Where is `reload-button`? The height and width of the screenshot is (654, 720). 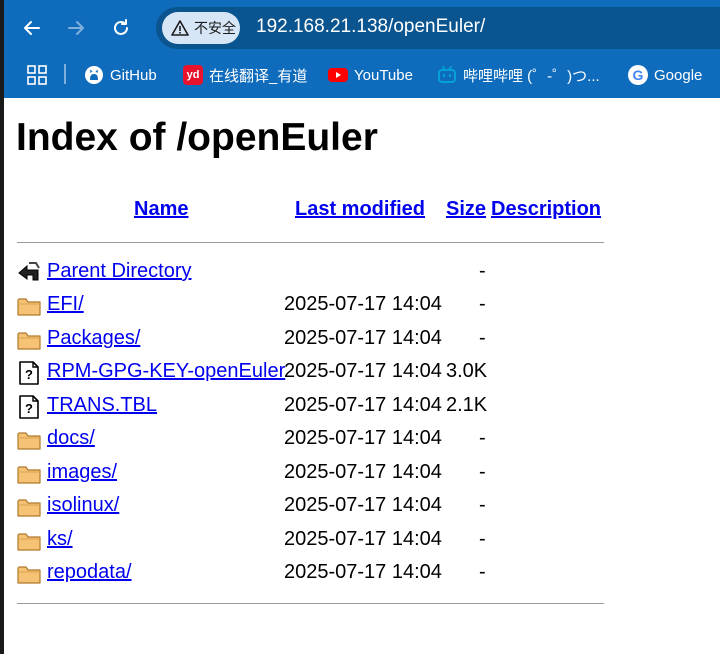
reload-button is located at coordinates (121, 28).